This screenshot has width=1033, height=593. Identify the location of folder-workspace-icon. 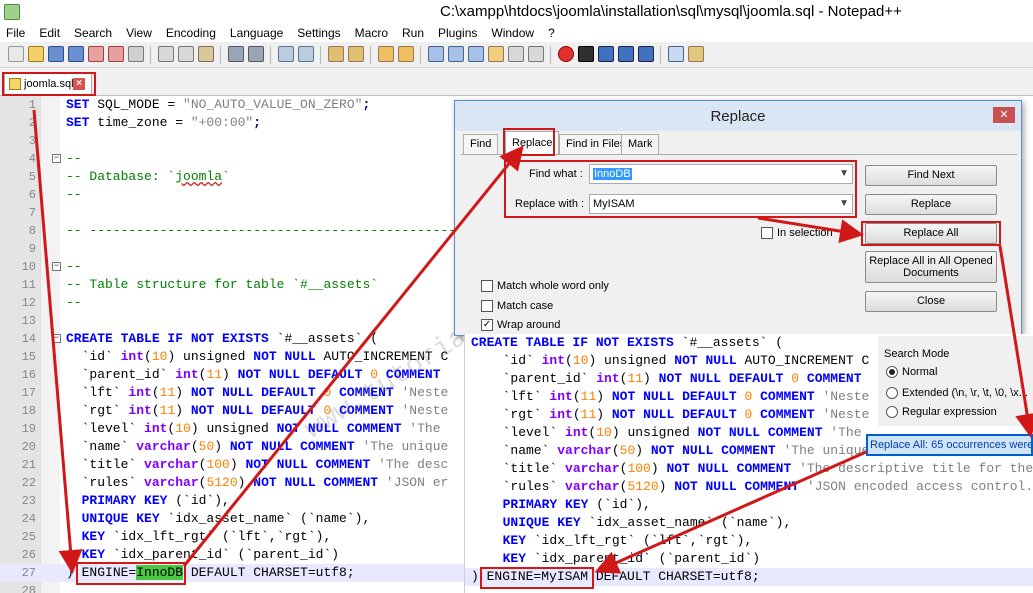
(536, 54).